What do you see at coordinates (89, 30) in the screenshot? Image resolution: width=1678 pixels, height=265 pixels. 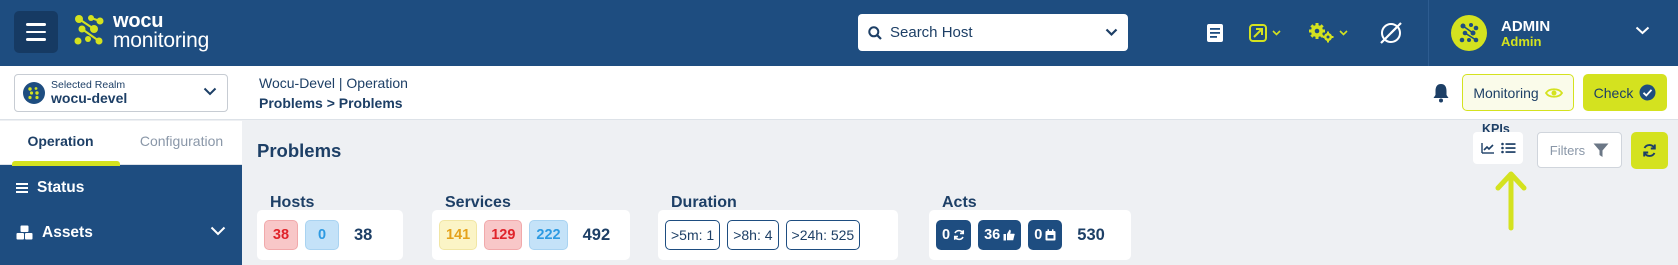 I see `wocu-logo-icon` at bounding box center [89, 30].